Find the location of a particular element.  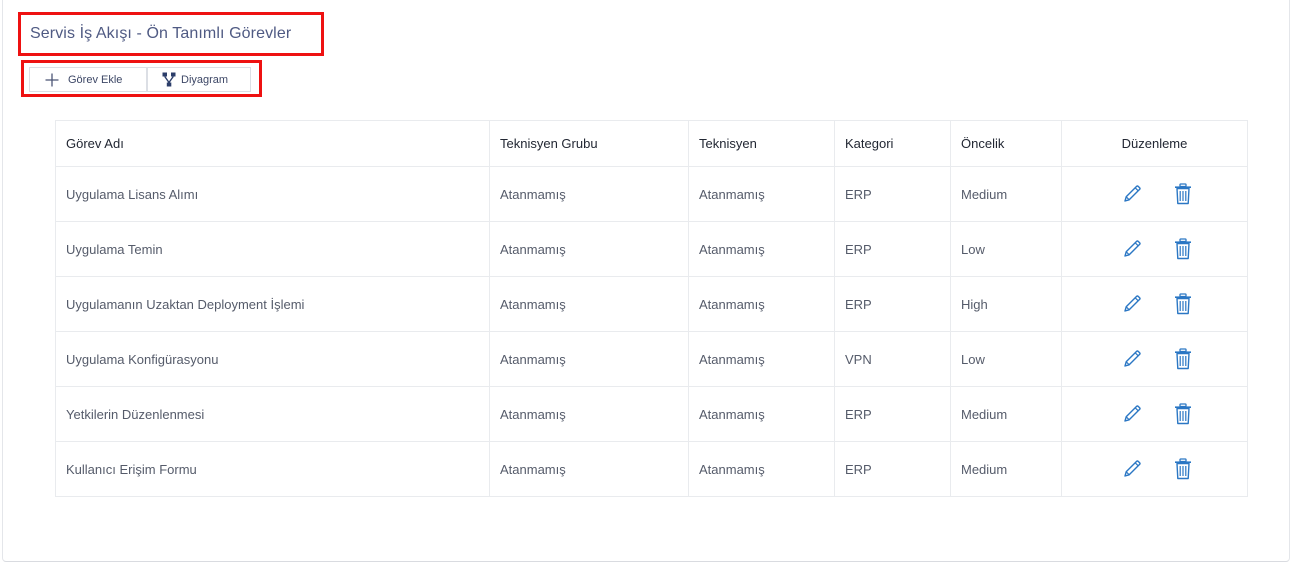

cell-category: VPN is located at coordinates (892, 359).